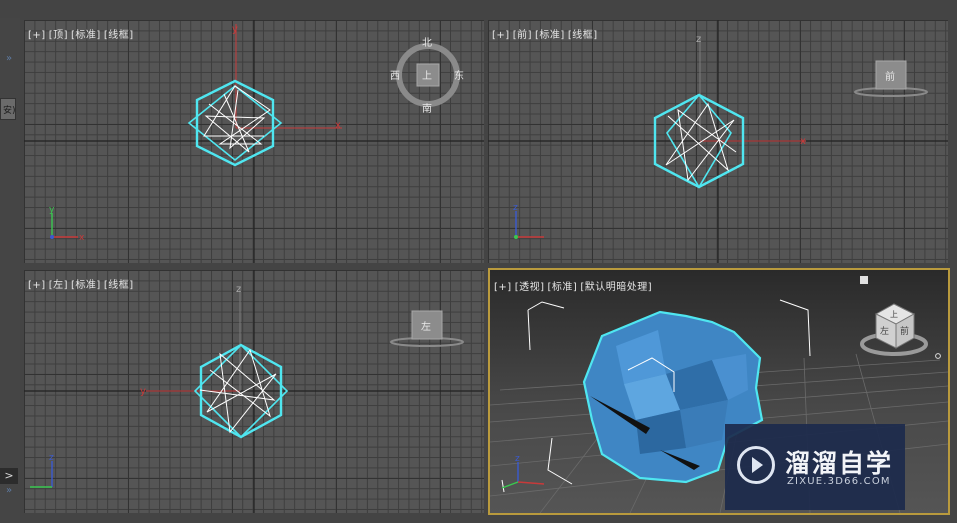  I want to click on viewport-label: [+] [顶] [标准] [线框], so click(82, 33).